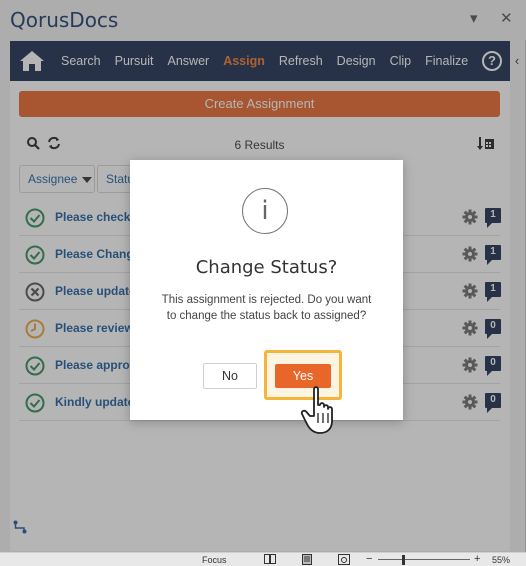 The image size is (526, 566). Describe the element at coordinates (266, 267) in the screenshot. I see `dialog-title: Change Status?` at that location.